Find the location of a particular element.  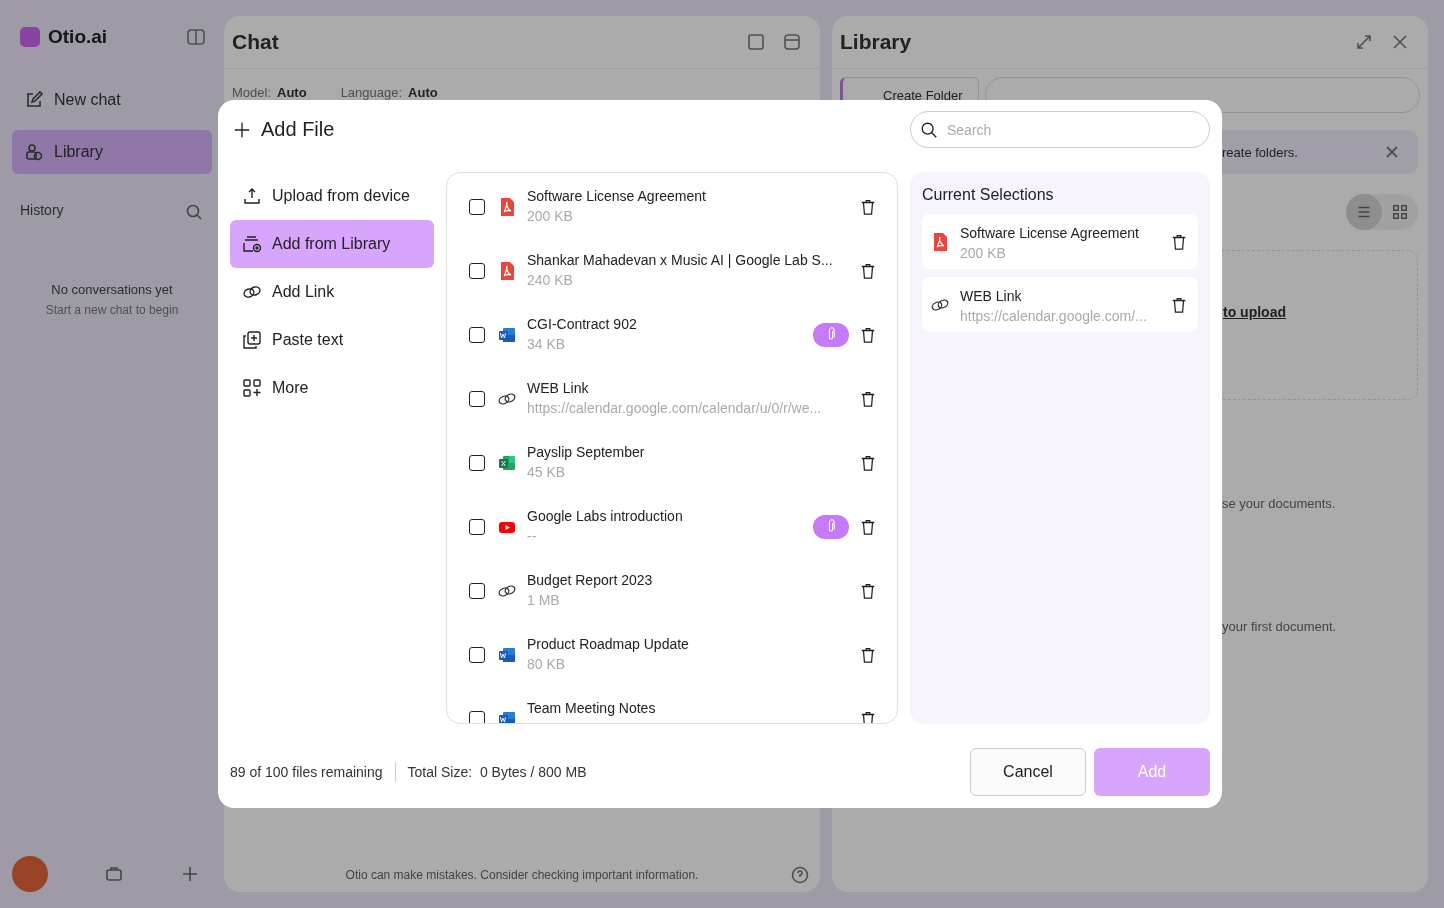

menu-item: Paste text is located at coordinates (332, 340).